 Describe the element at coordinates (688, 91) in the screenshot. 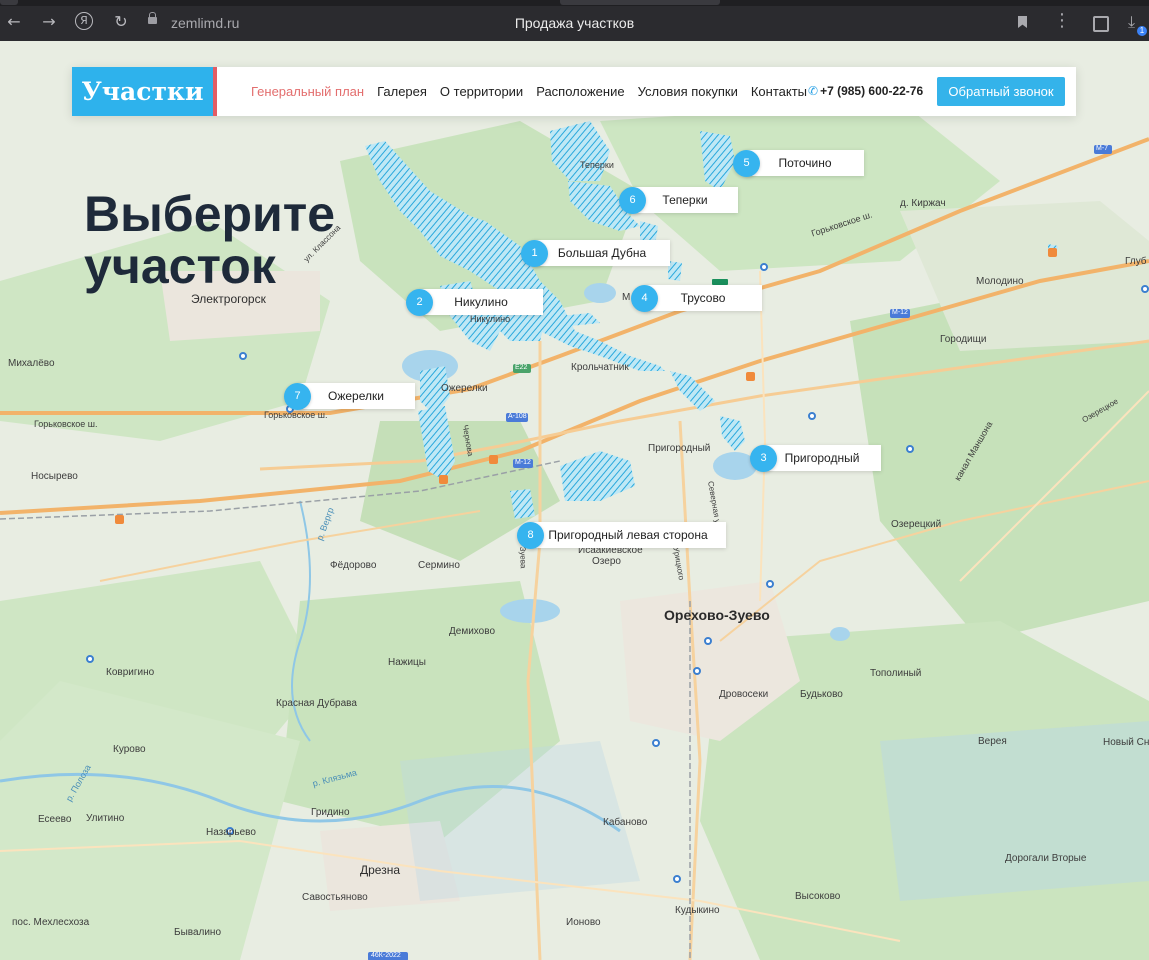

I see `nav-purchase-terms: Условия покупки` at that location.